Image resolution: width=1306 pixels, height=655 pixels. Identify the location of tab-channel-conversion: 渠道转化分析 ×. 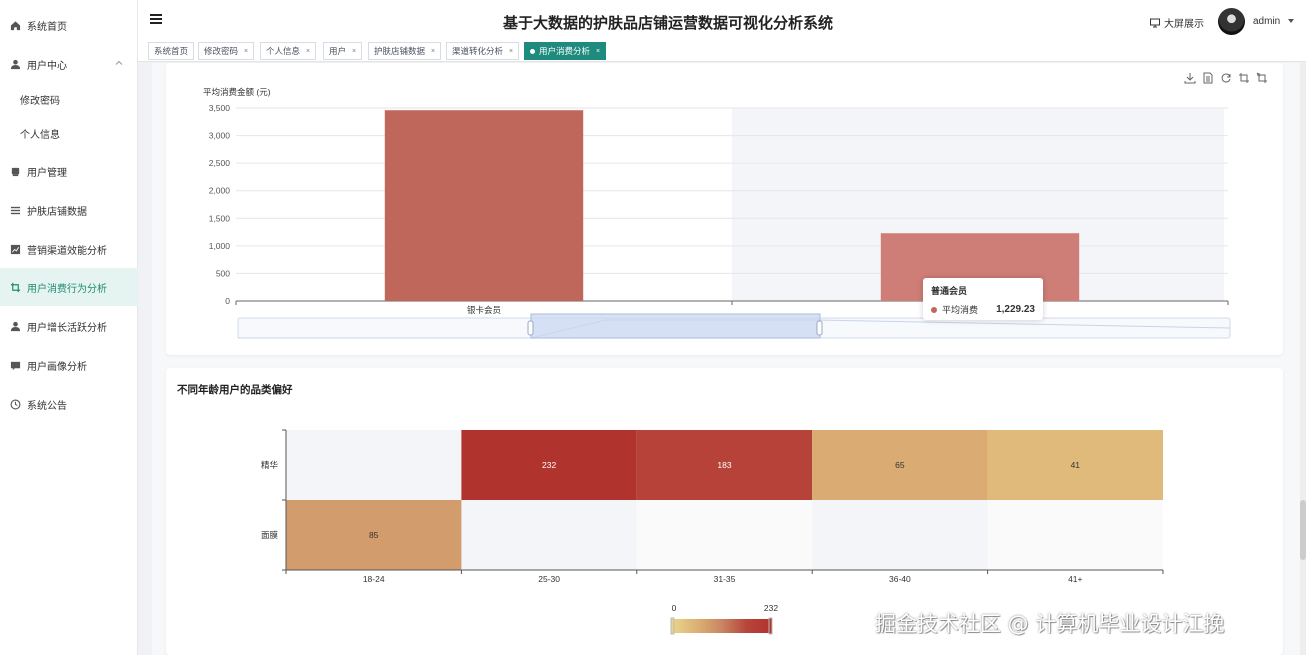
(483, 51).